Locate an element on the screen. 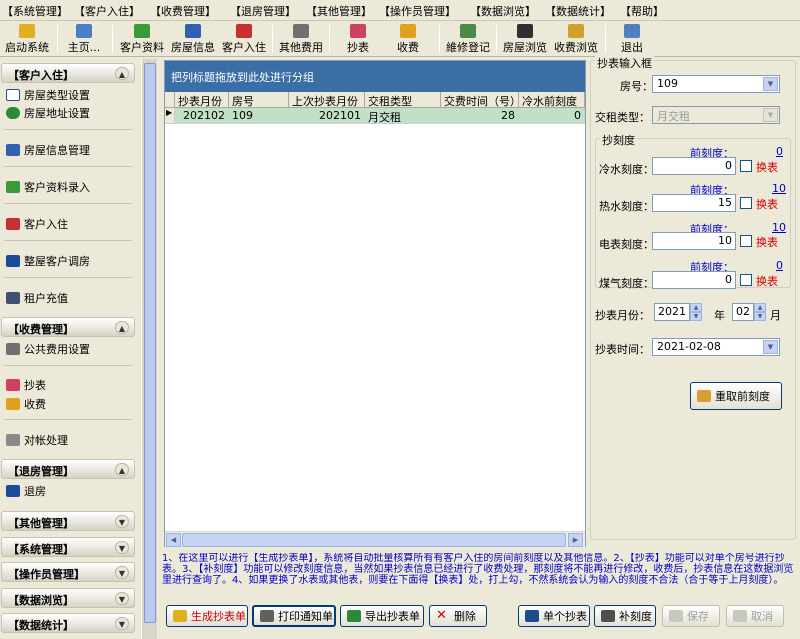 The width and height of the screenshot is (800, 639). column-header: 房号 is located at coordinates (259, 100).